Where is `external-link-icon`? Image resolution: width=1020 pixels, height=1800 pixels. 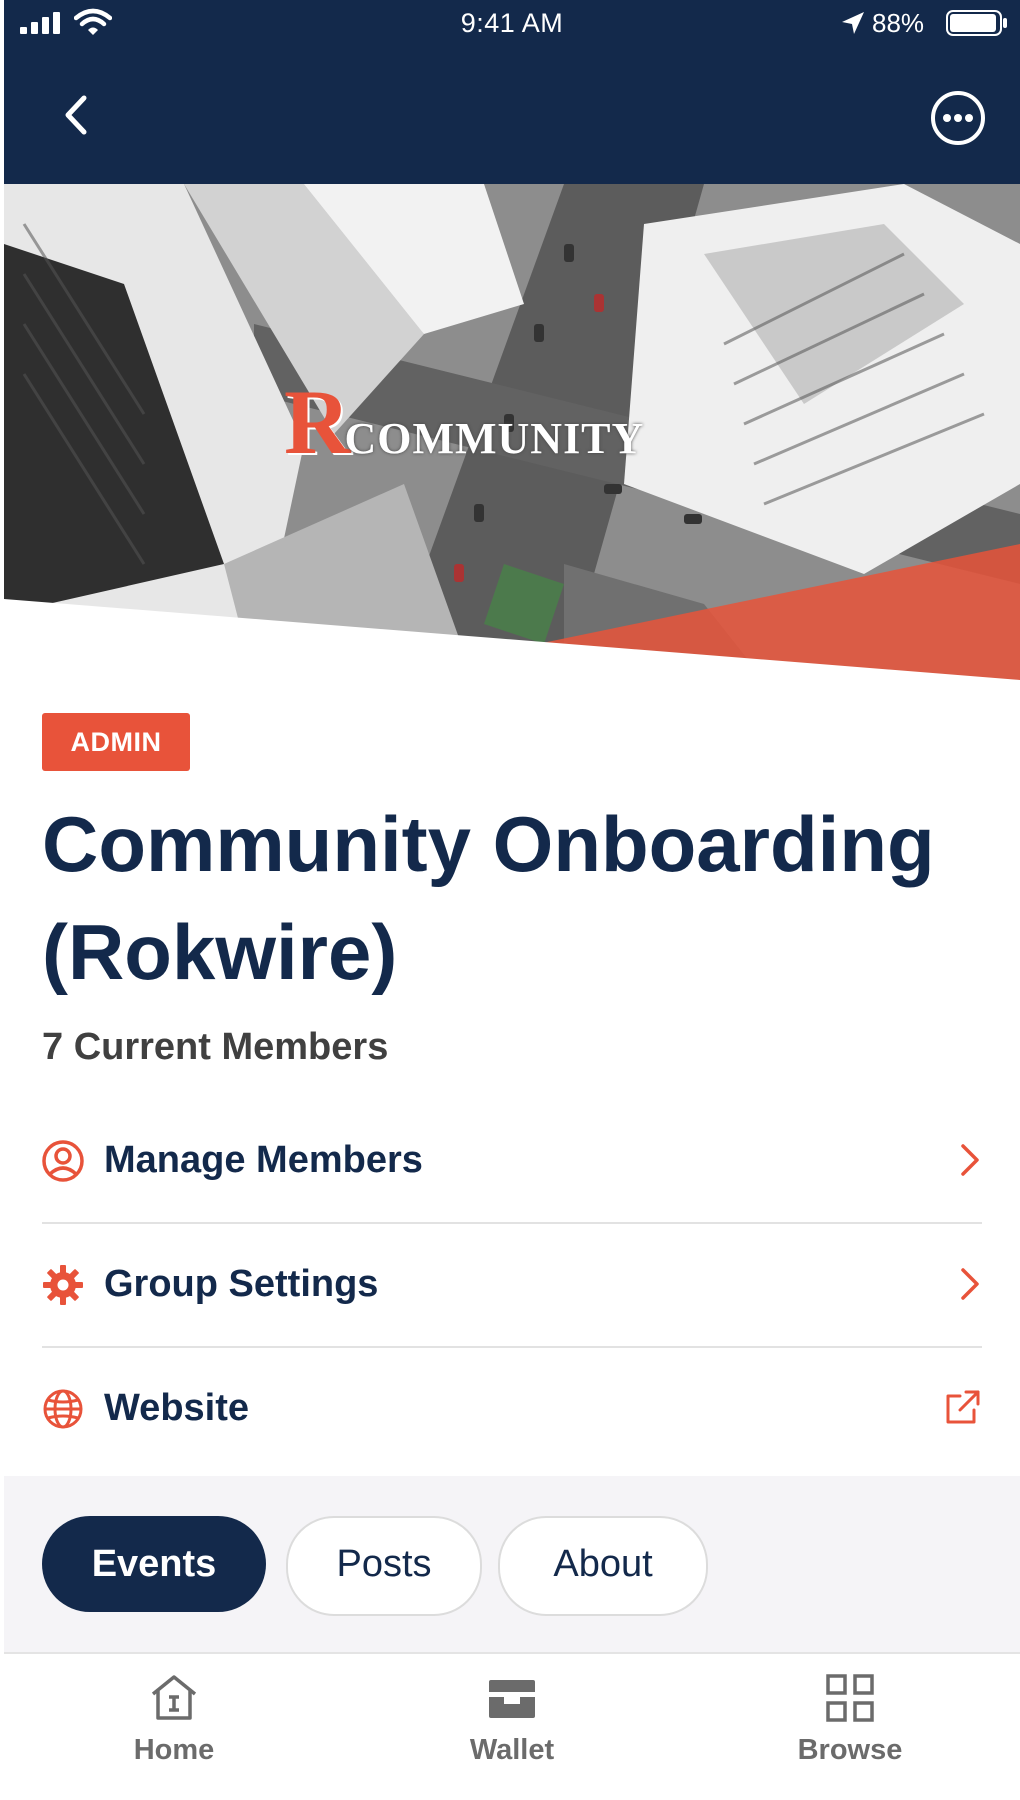 external-link-icon is located at coordinates (963, 1407).